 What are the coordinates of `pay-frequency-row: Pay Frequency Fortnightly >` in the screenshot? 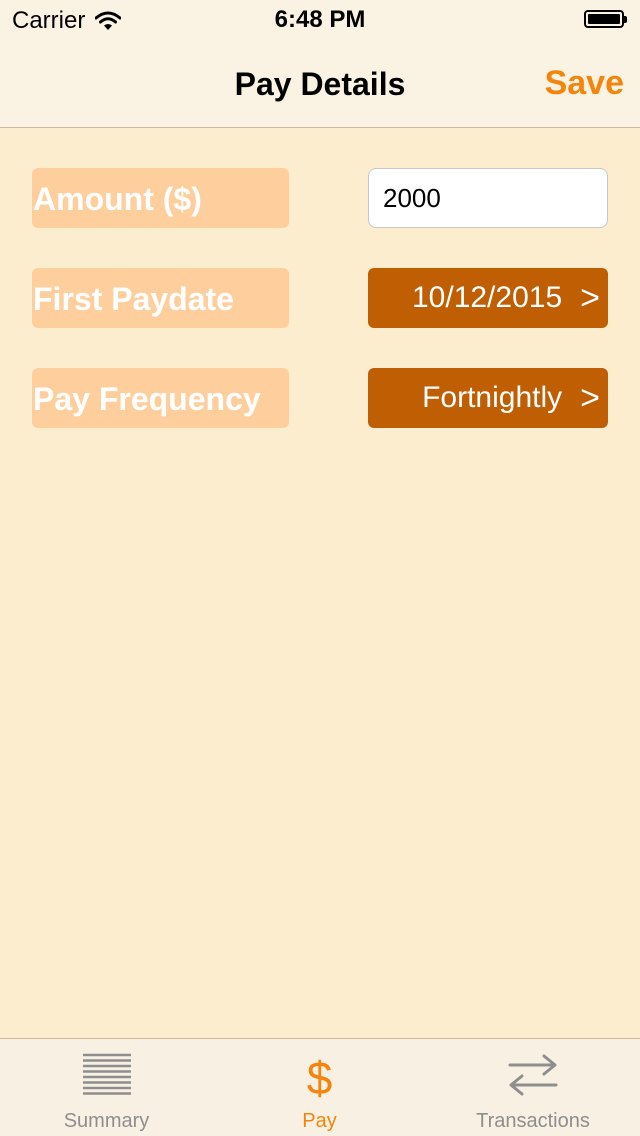 It's located at (320, 398).